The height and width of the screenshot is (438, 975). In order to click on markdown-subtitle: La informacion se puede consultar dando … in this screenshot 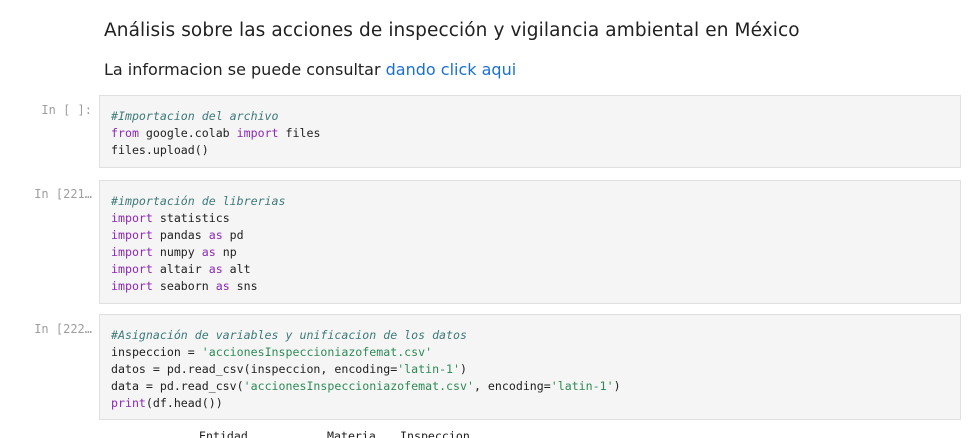, I will do `click(310, 69)`.